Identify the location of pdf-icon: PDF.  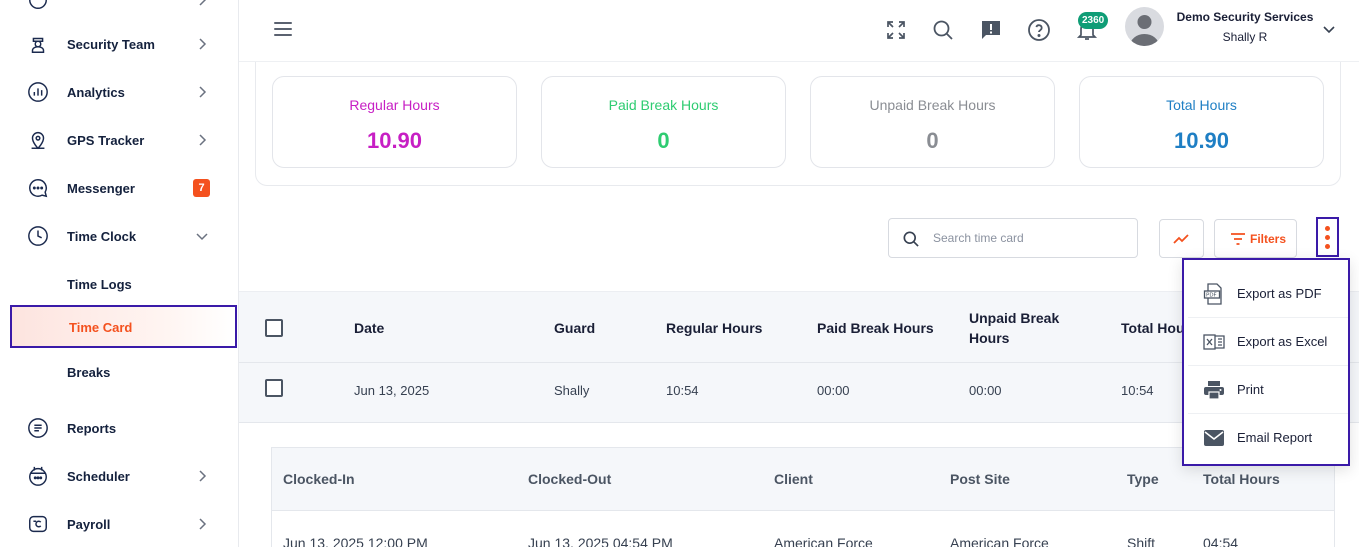
(1214, 294).